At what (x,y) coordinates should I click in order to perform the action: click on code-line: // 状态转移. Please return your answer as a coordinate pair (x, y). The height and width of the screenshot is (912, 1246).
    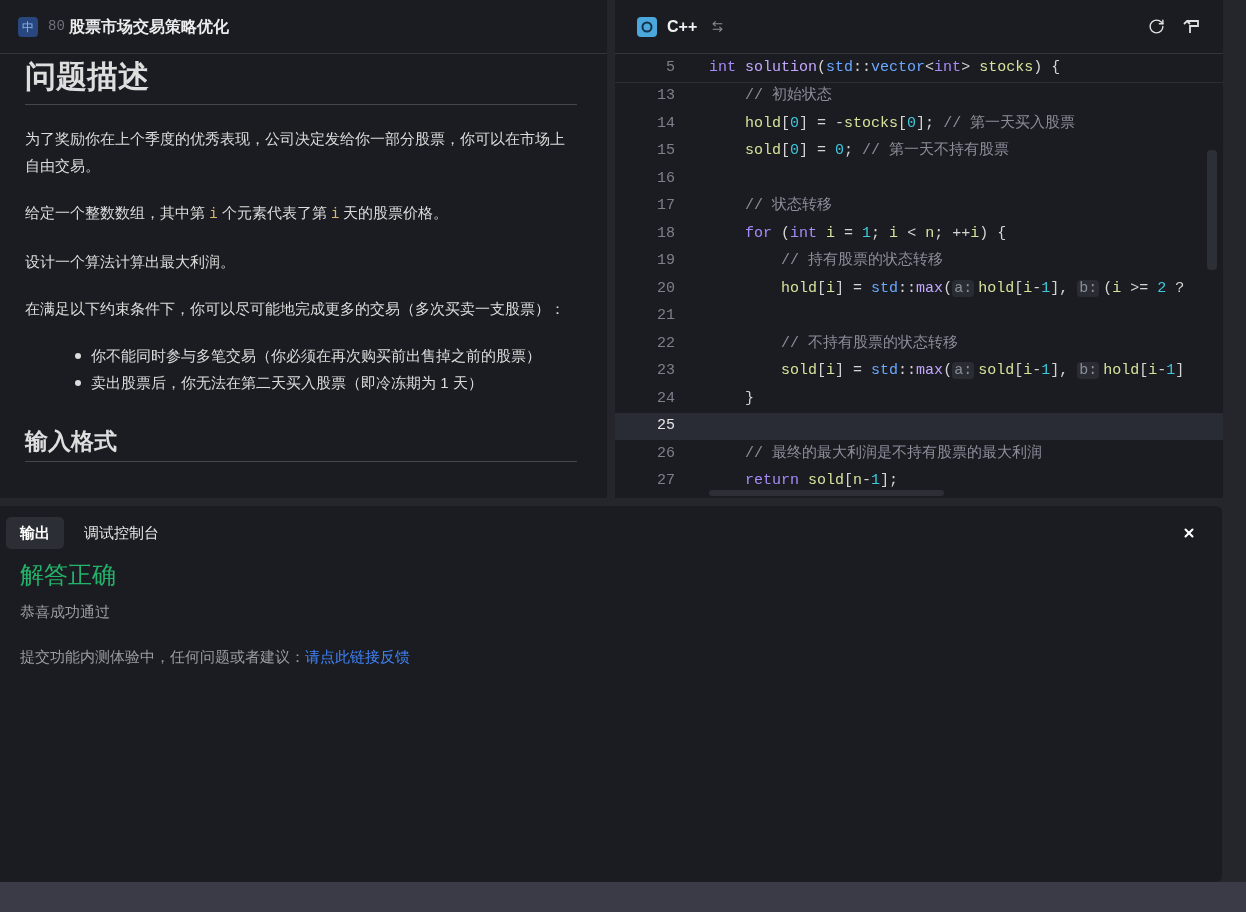
    Looking at the image, I should click on (788, 205).